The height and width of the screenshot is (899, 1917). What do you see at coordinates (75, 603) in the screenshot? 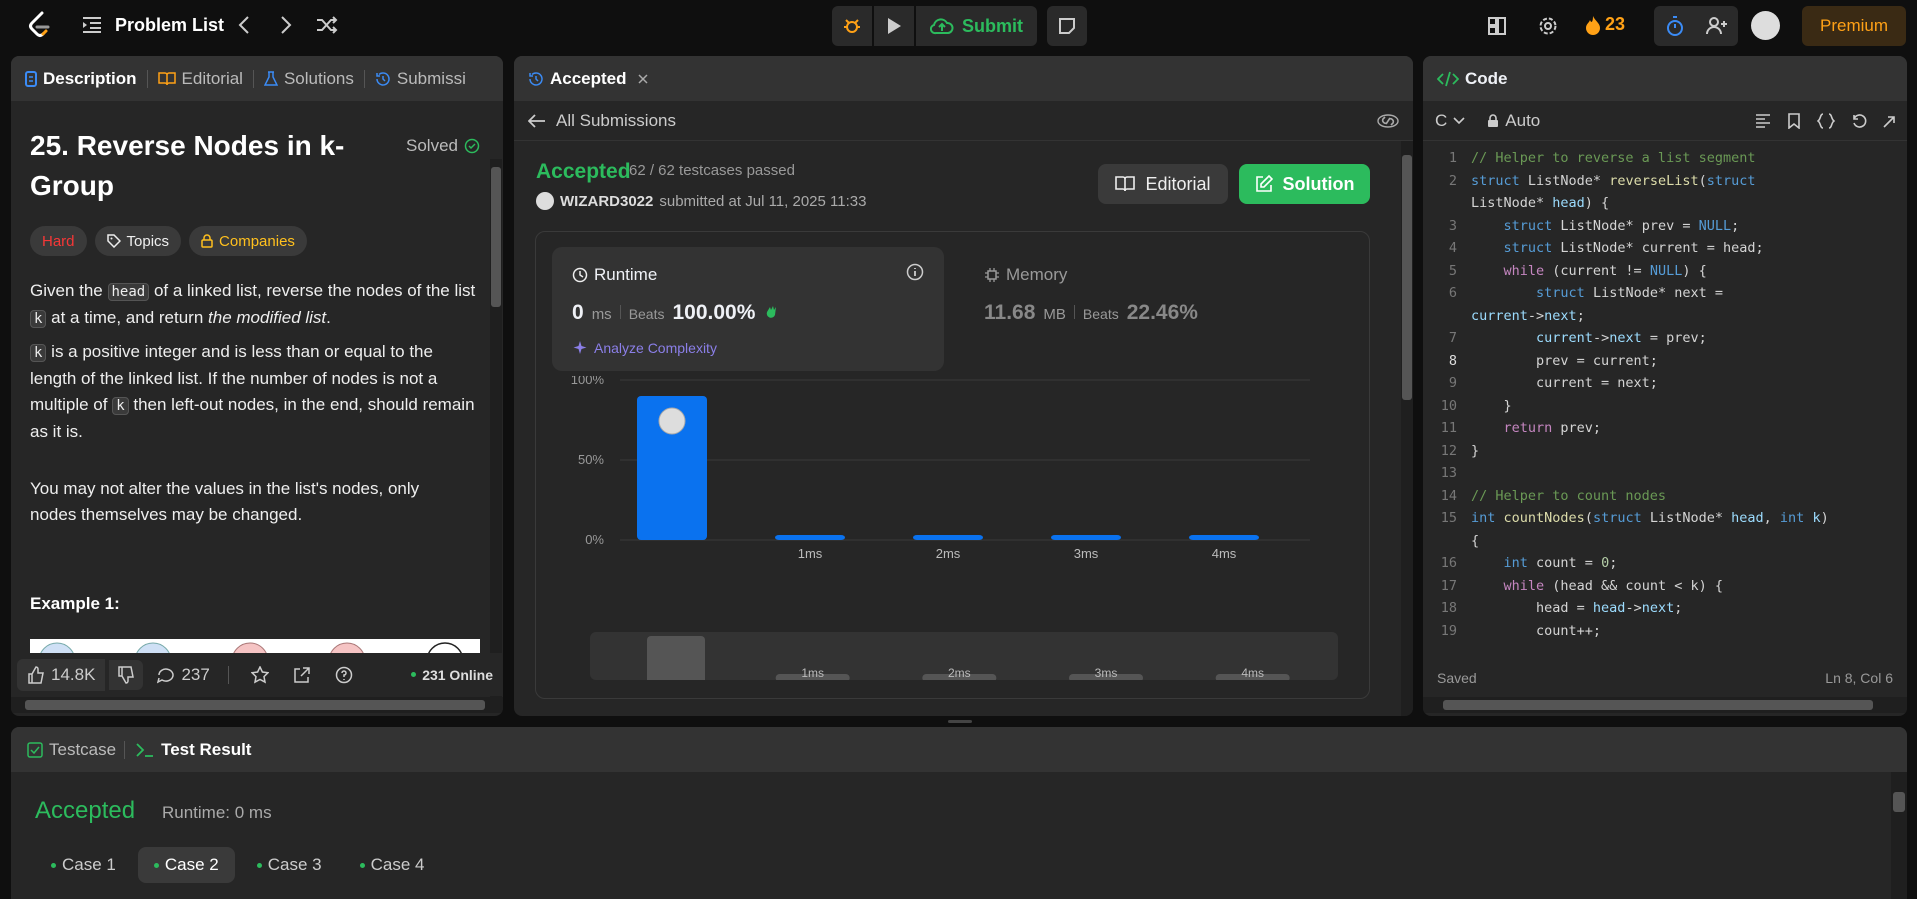
I see `example-title: Example 1:` at bounding box center [75, 603].